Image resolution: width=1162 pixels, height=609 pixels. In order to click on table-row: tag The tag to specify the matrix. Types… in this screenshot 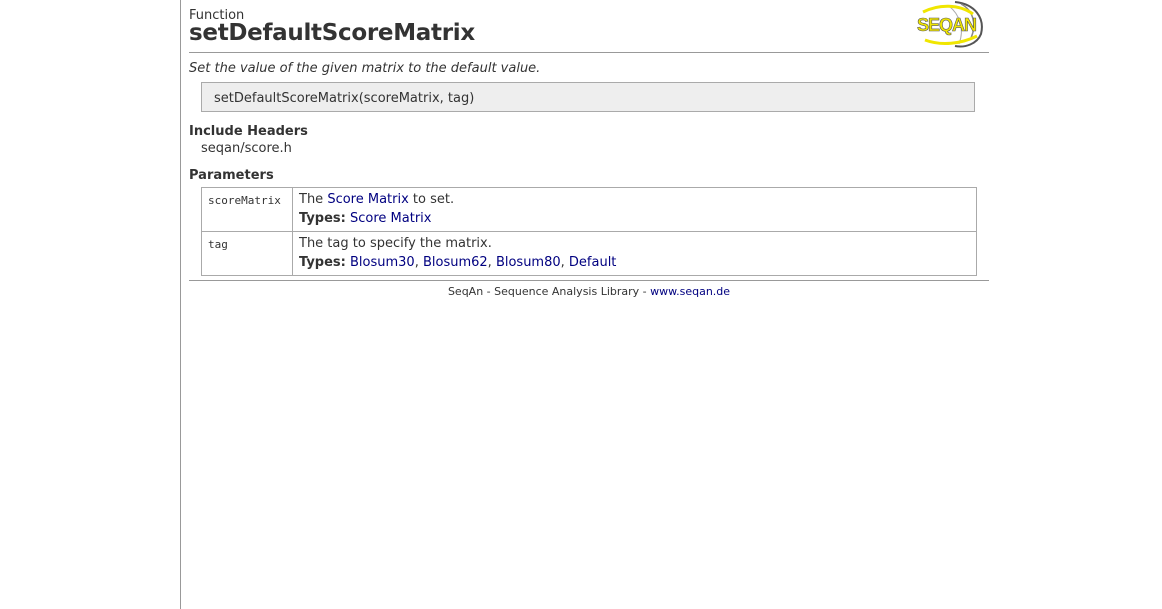, I will do `click(589, 253)`.